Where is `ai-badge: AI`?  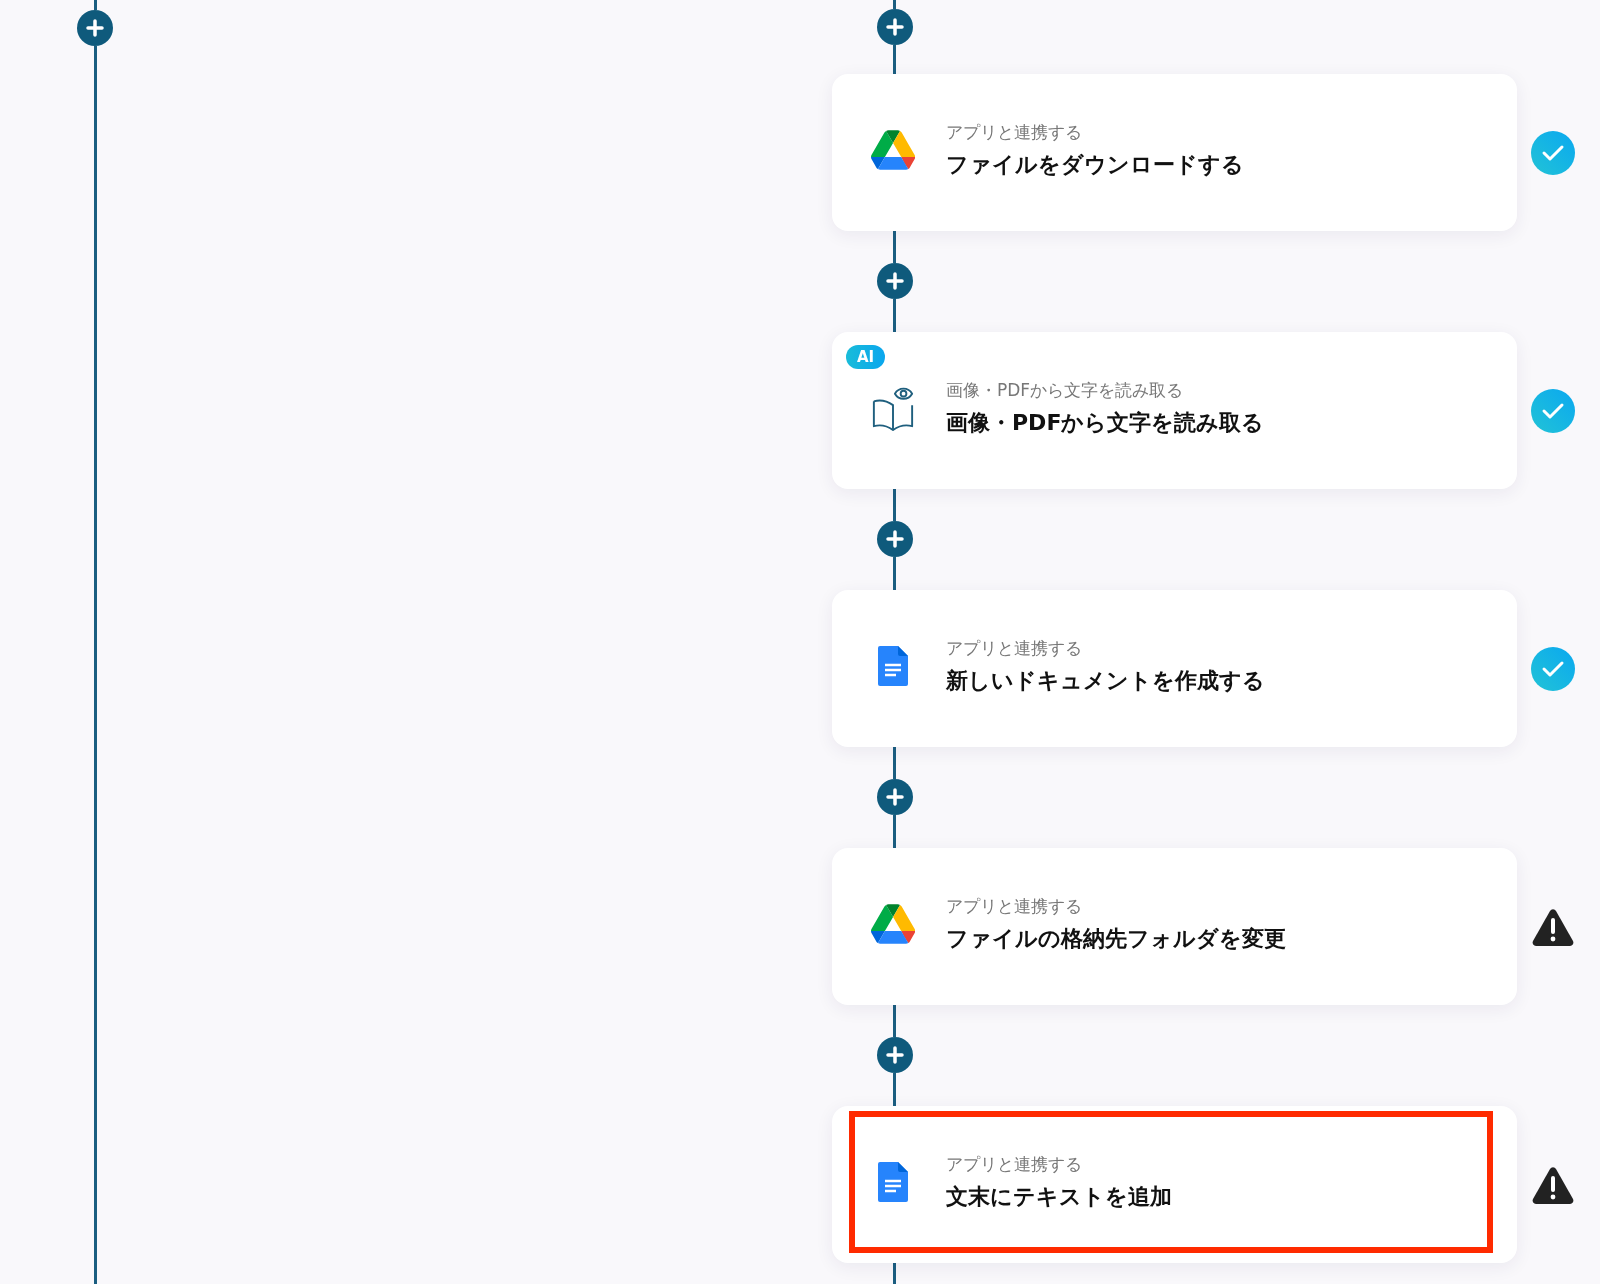 ai-badge: AI is located at coordinates (866, 357).